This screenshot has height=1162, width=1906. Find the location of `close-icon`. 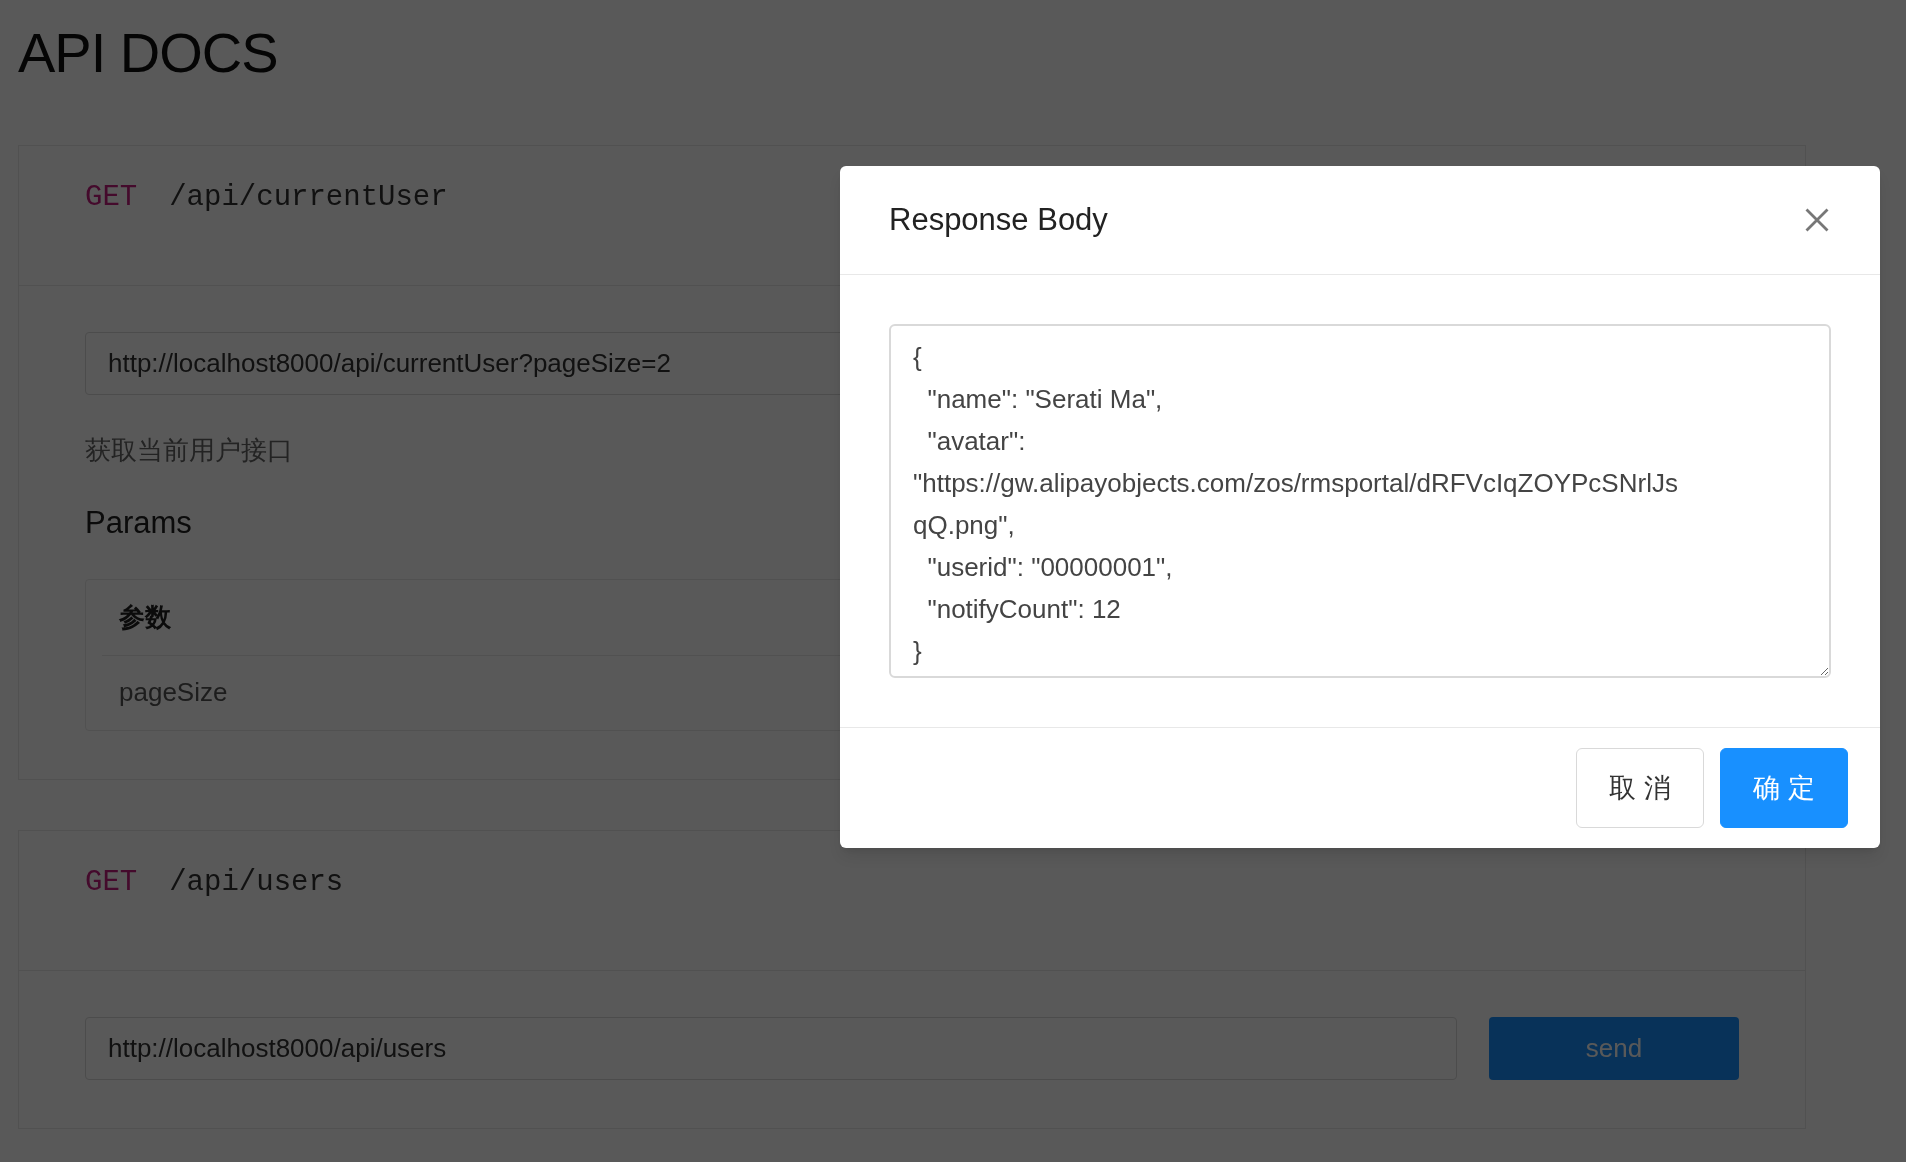

close-icon is located at coordinates (1817, 220).